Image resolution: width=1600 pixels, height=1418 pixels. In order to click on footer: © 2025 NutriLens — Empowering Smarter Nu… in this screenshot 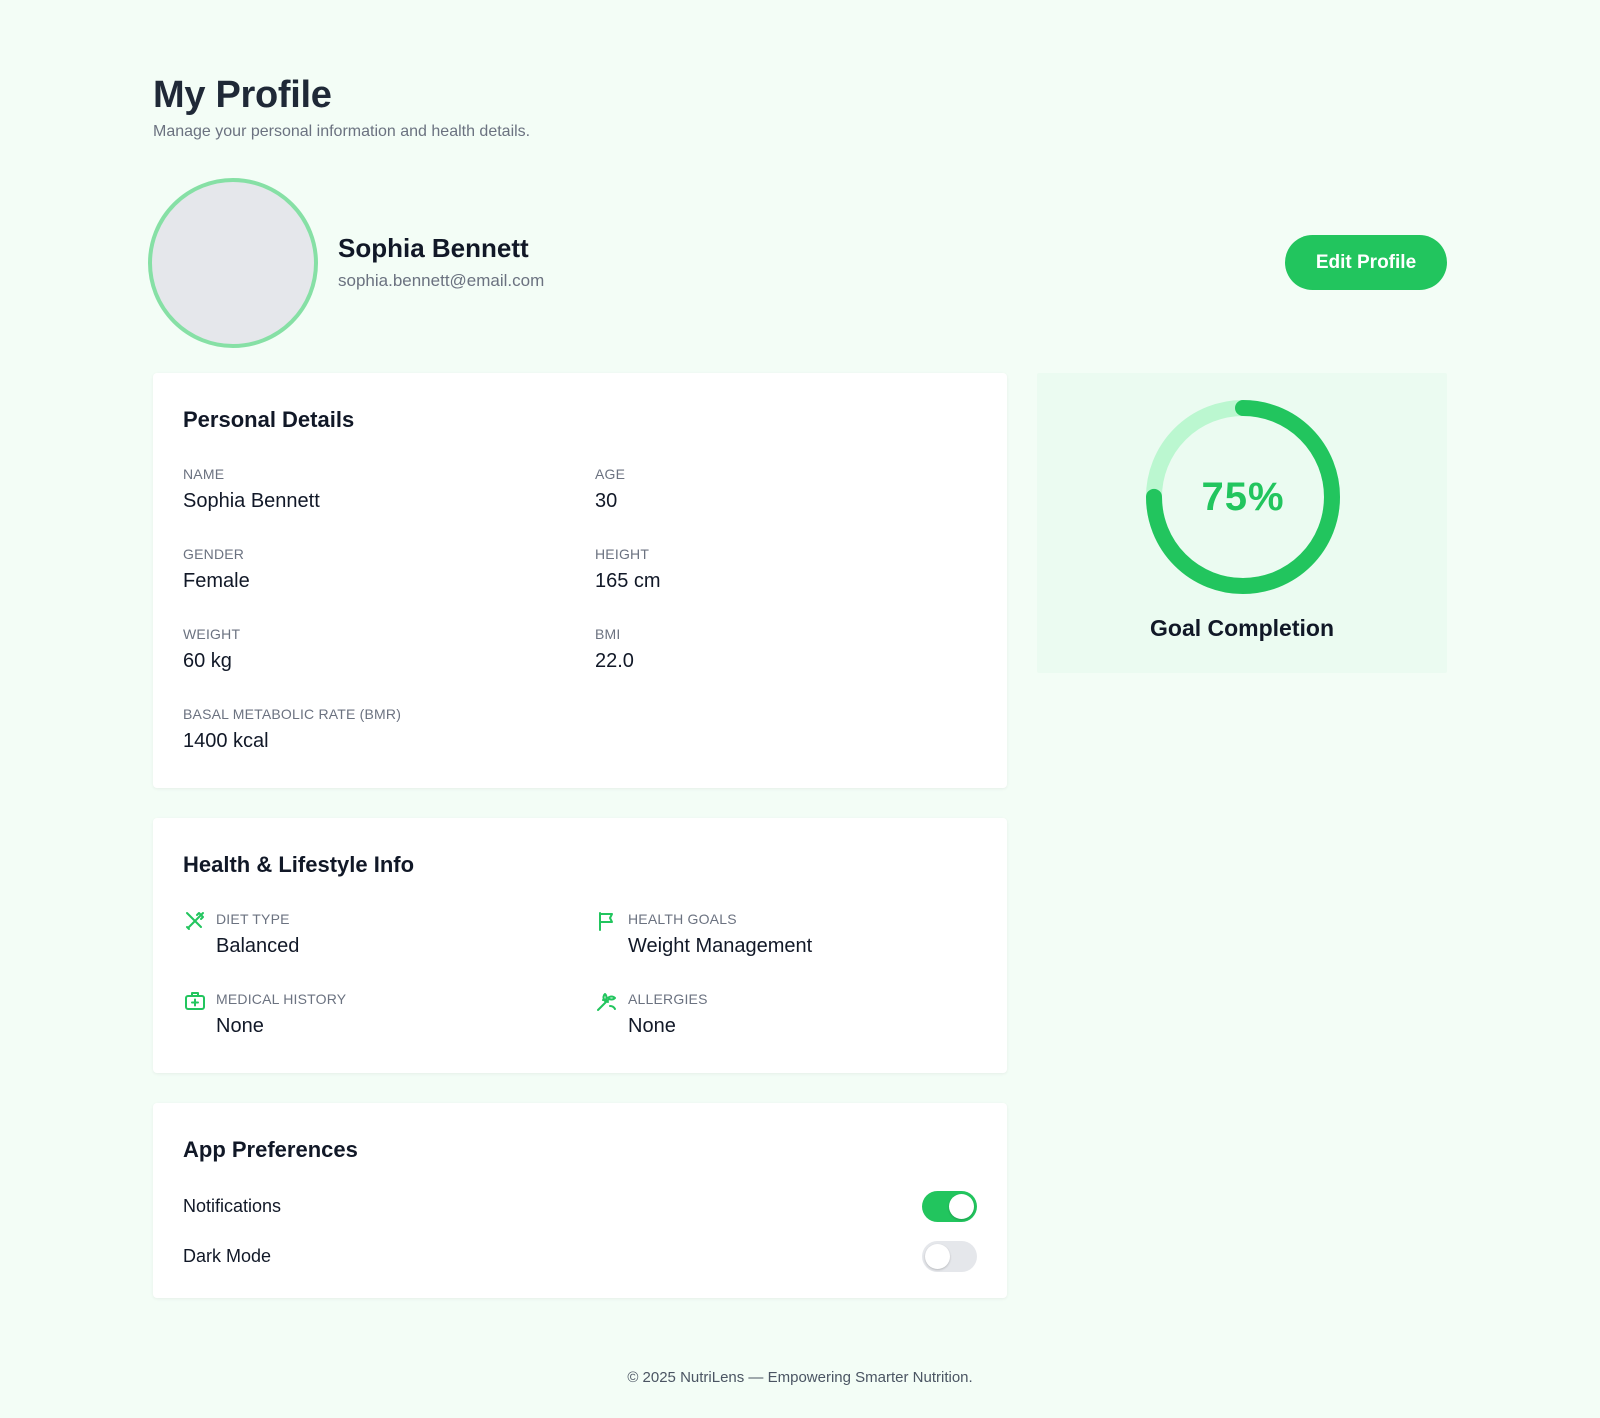, I will do `click(800, 1377)`.